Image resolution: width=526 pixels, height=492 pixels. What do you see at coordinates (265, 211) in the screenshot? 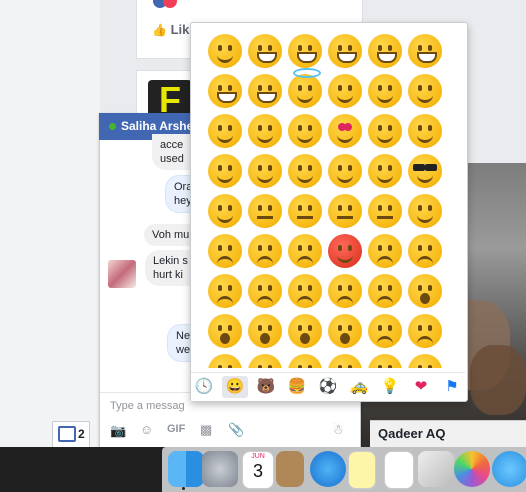
I see `no-mouth-emoji-icon` at bounding box center [265, 211].